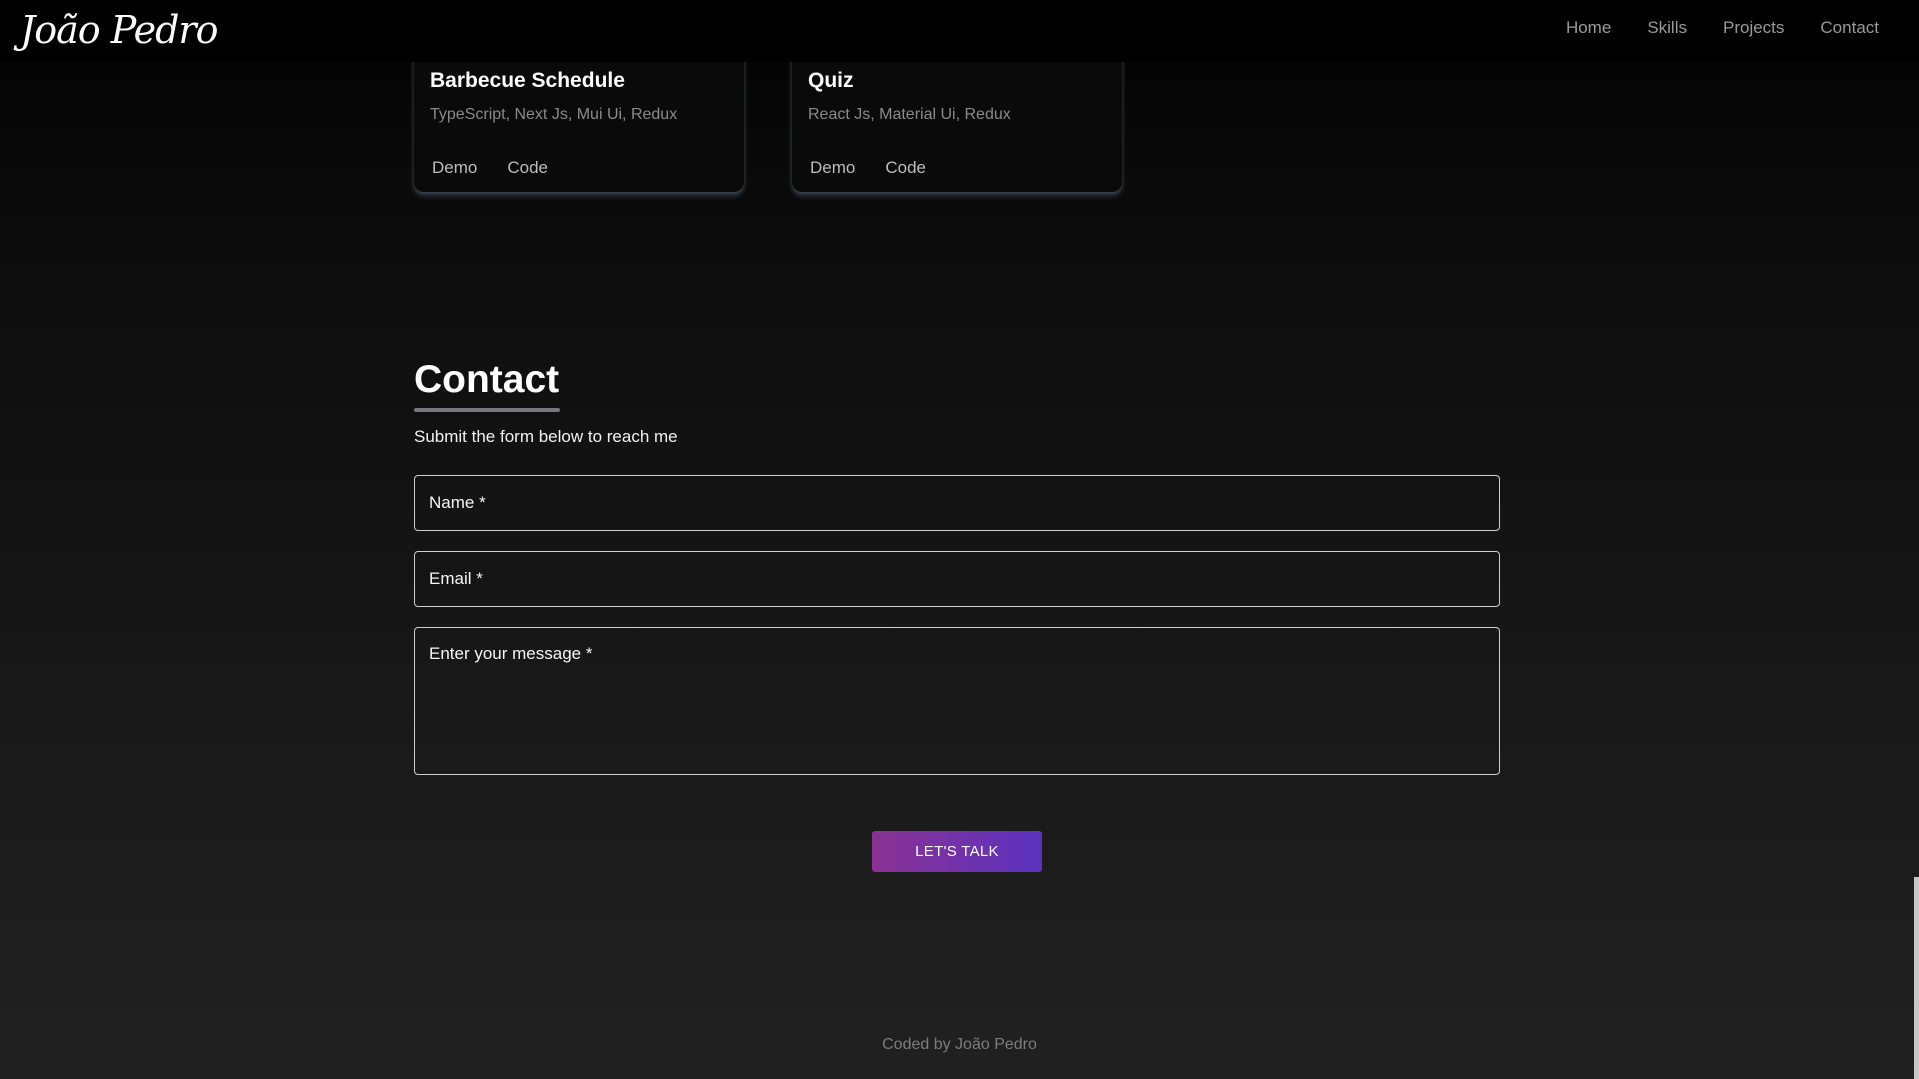  Describe the element at coordinates (554, 114) in the screenshot. I see `project-tech-stack: TypeScript, Next Js, Mui Ui, Redux` at that location.